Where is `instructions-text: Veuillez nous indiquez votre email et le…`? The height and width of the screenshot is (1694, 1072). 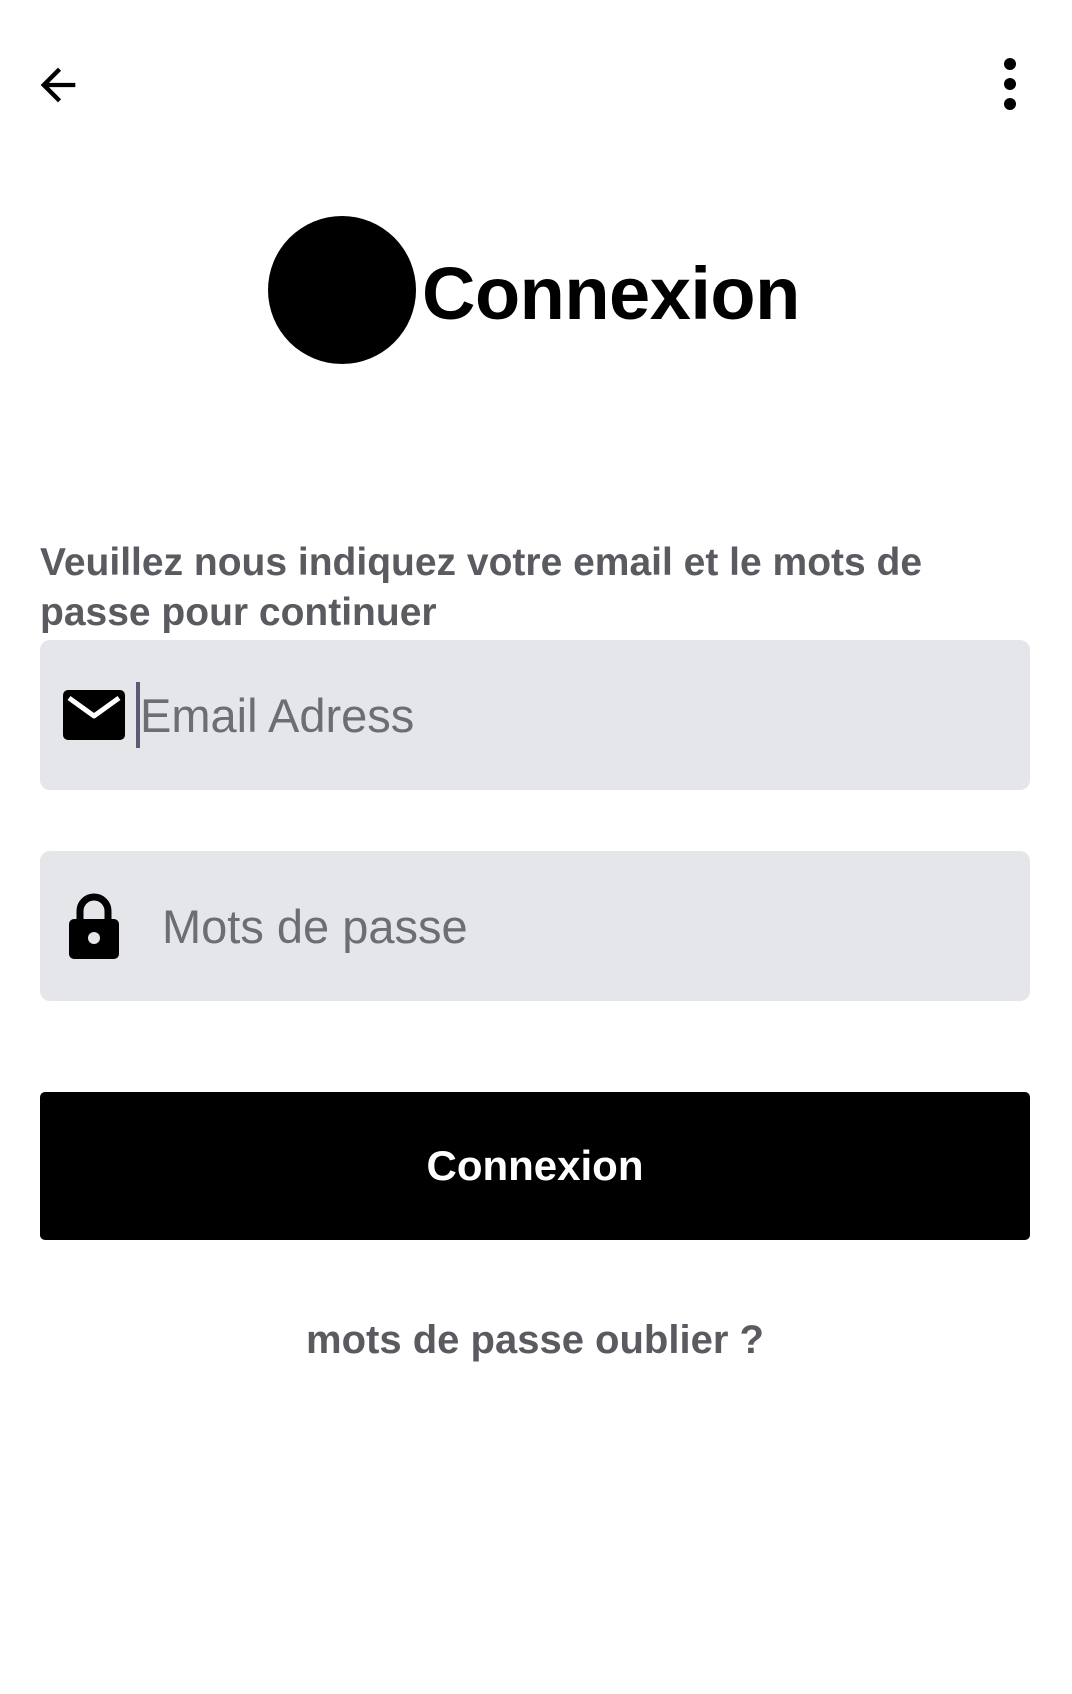 instructions-text: Veuillez nous indiquez votre email et le… is located at coordinates (481, 587).